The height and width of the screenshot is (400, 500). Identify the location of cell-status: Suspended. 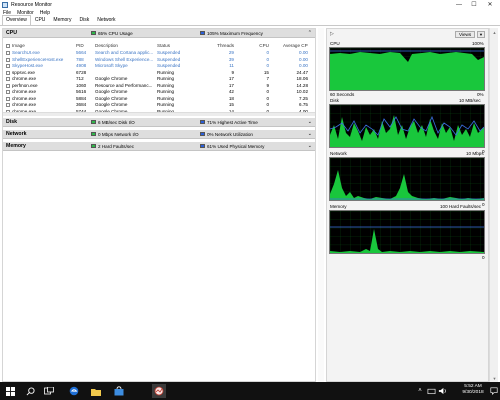
(169, 59).